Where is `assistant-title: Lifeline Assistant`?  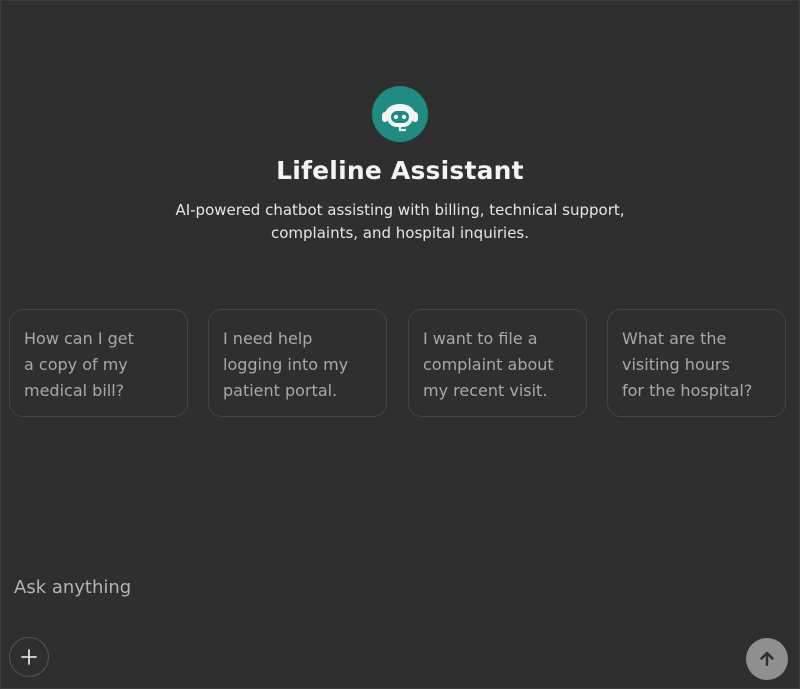 assistant-title: Lifeline Assistant is located at coordinates (400, 170).